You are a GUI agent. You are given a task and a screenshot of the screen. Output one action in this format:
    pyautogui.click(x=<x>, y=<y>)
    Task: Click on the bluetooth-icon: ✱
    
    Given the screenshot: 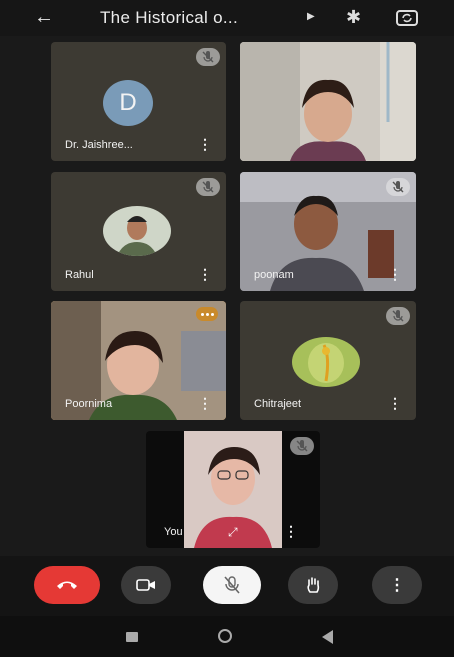 What is the action you would take?
    pyautogui.click(x=353, y=17)
    